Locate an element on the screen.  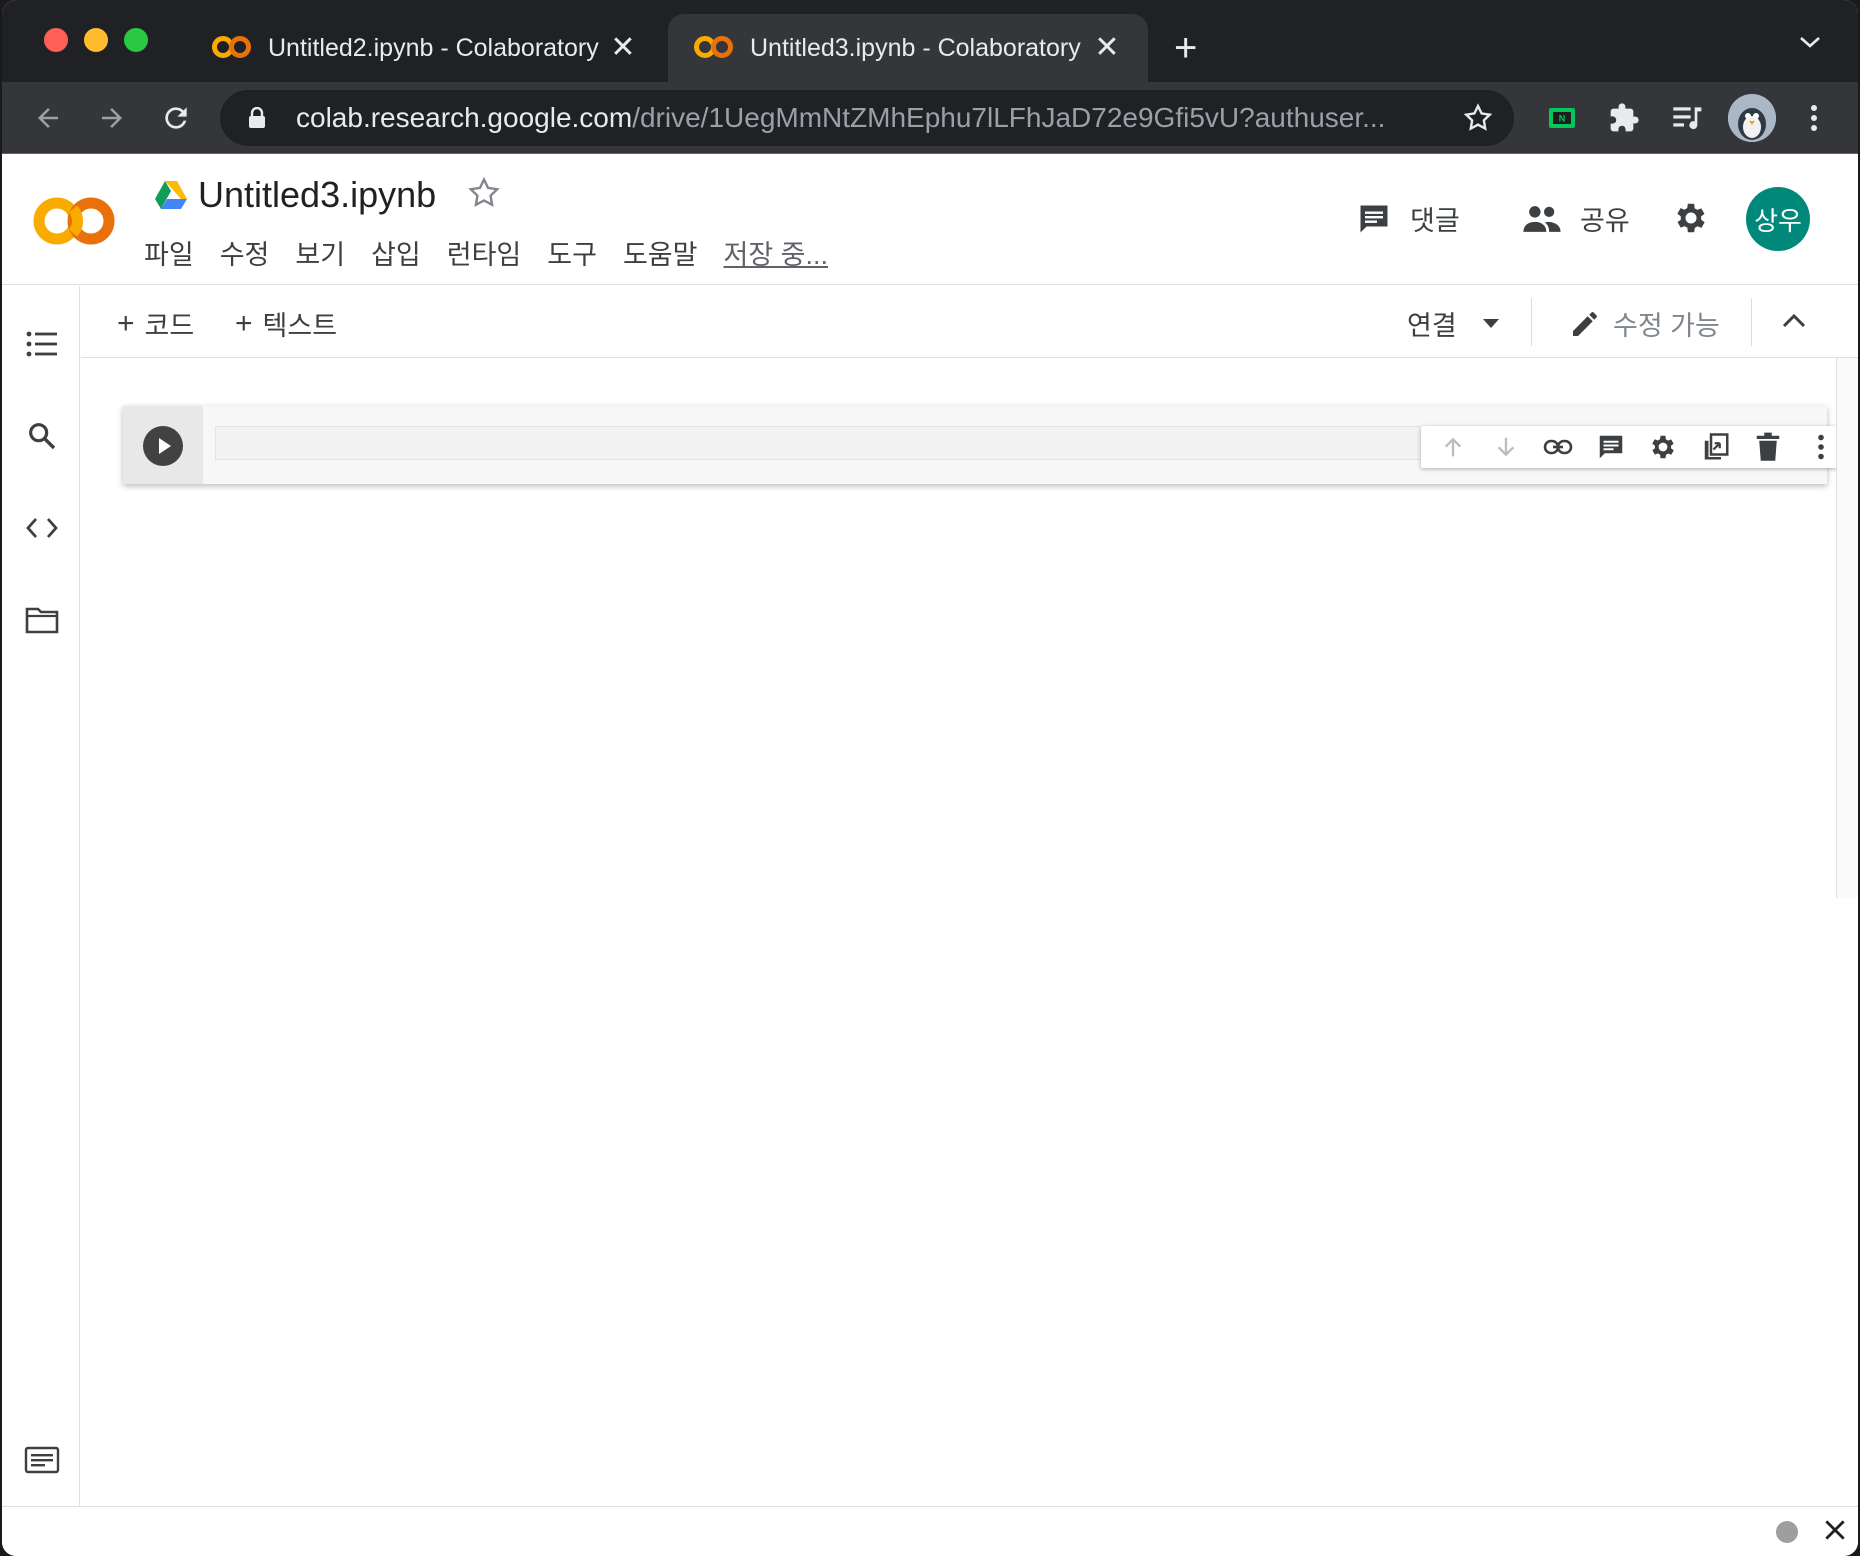
search-icon is located at coordinates (42, 436).